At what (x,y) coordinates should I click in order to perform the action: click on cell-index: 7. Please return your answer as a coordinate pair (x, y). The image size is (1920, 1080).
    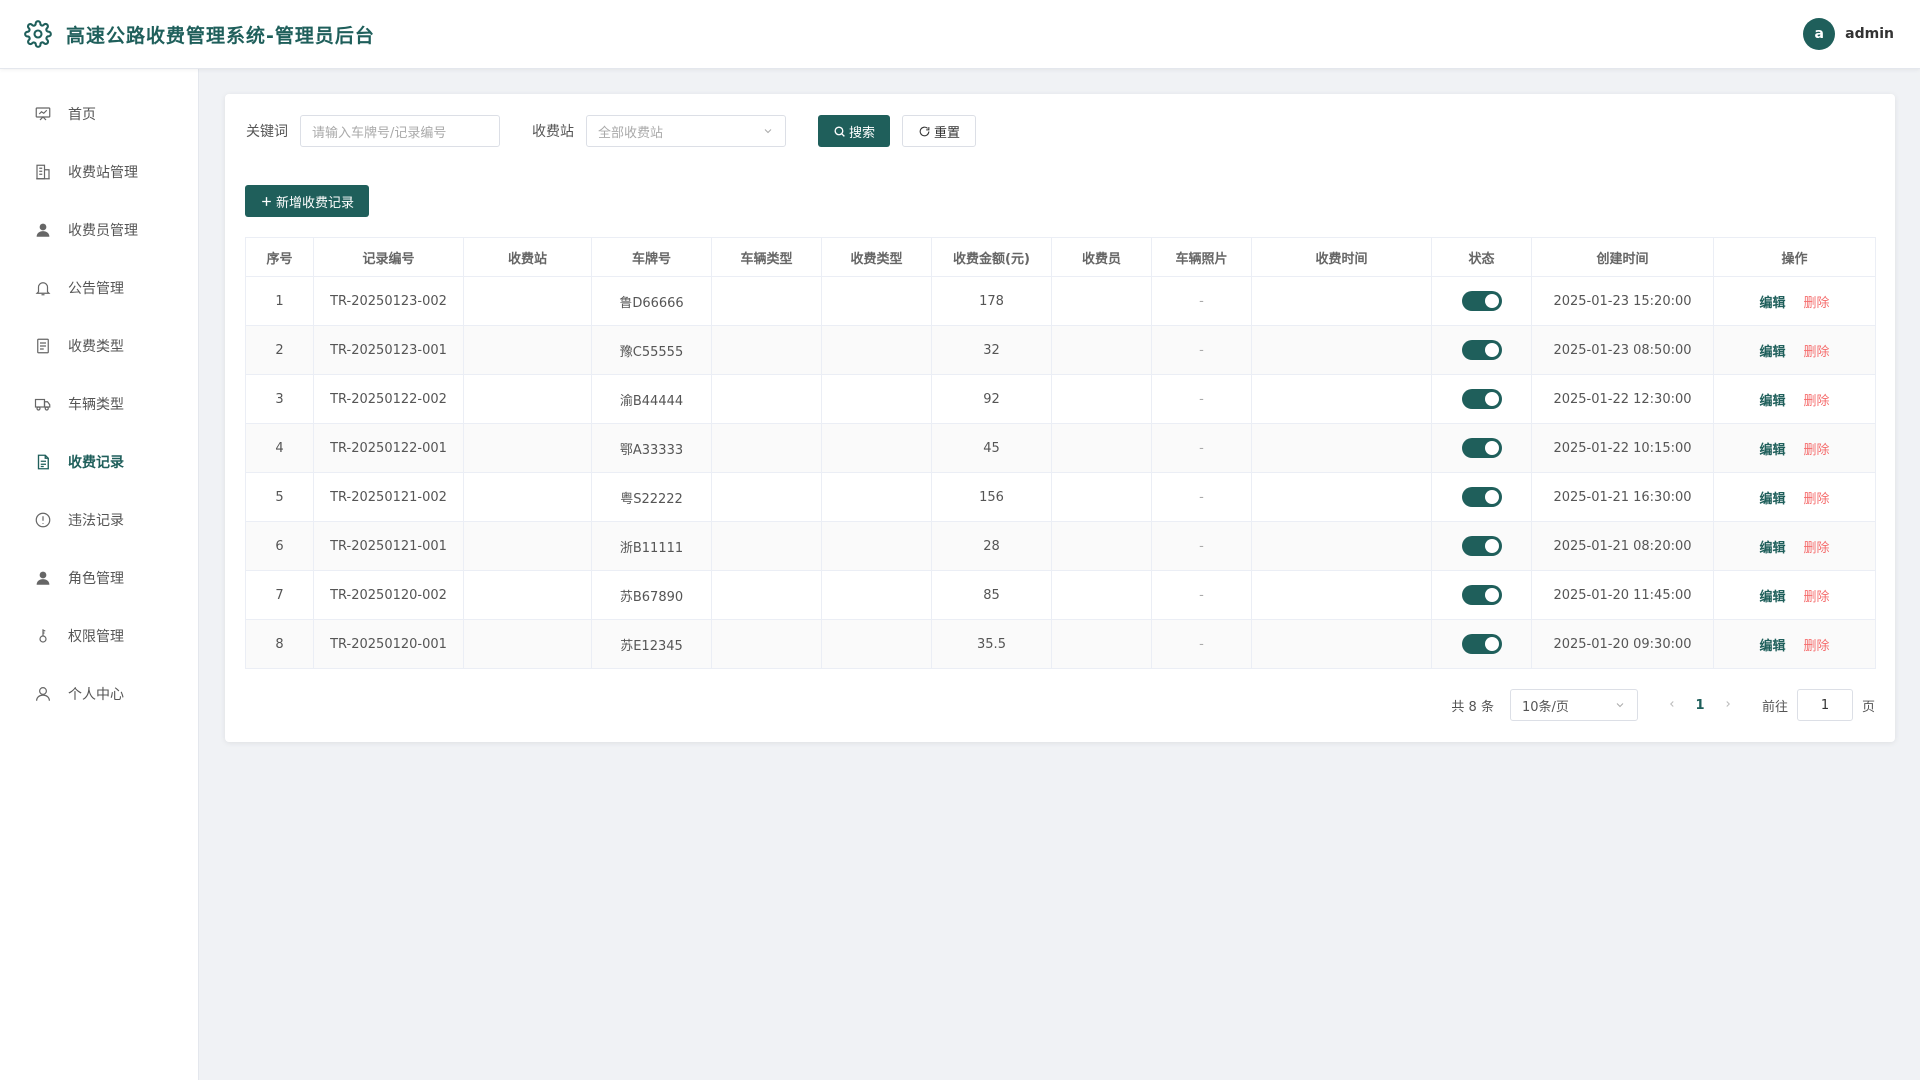
    Looking at the image, I should click on (279, 595).